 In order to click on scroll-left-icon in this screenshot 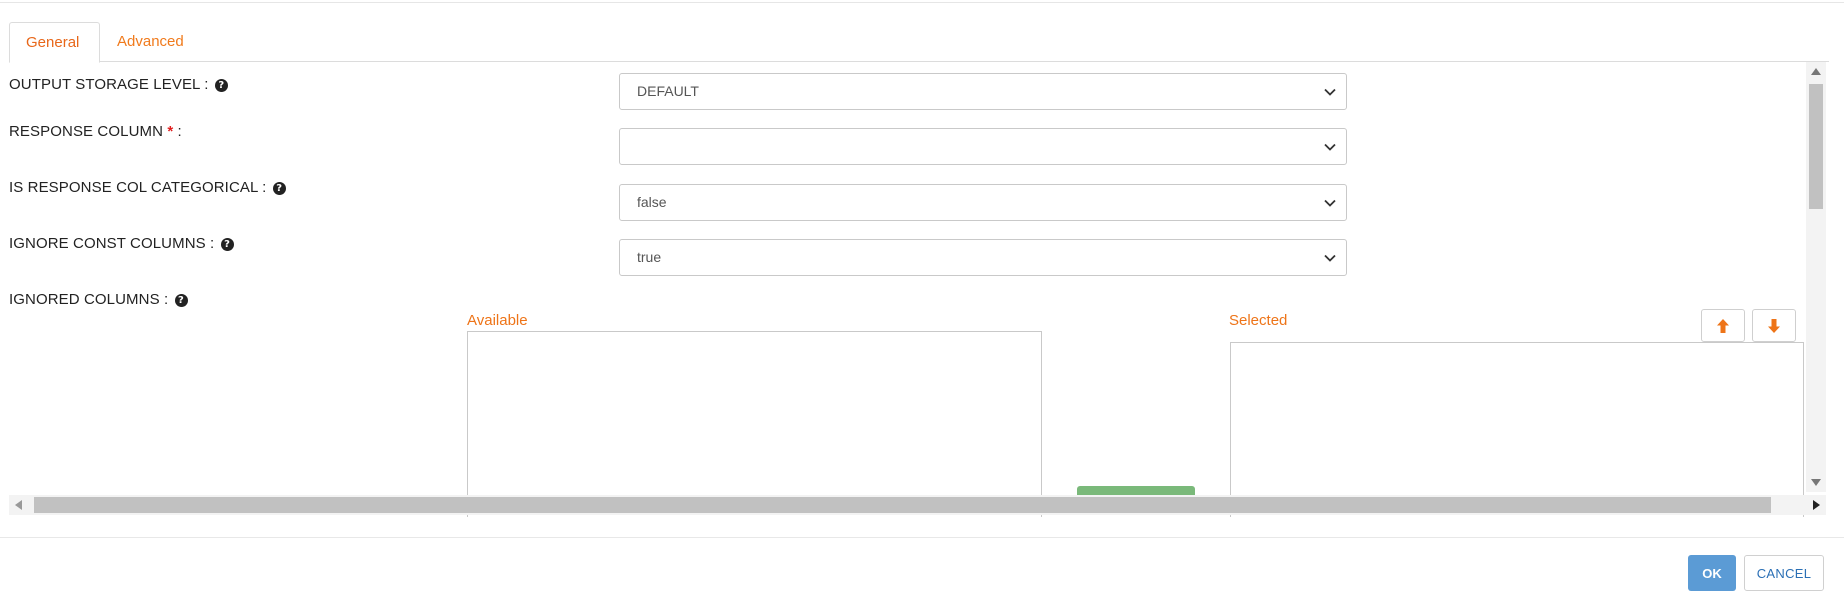, I will do `click(18, 505)`.